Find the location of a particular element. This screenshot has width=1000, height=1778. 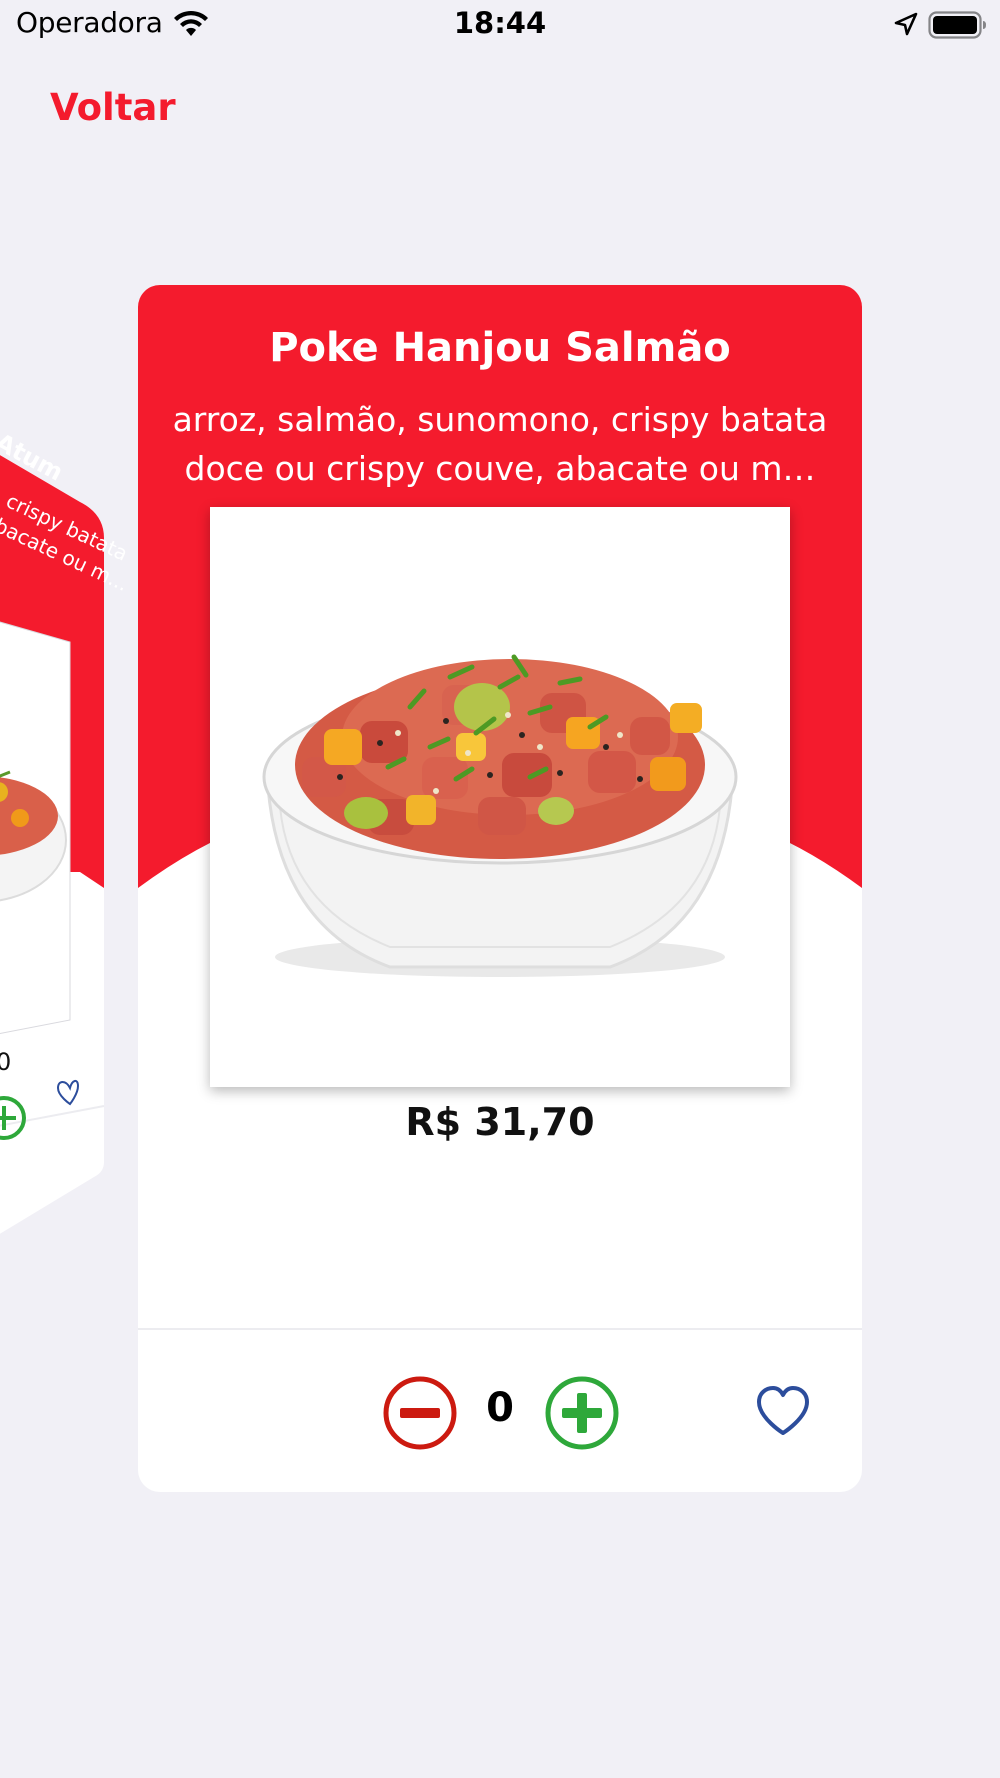

status-bar: Operadora 18:44 is located at coordinates (500, 25).